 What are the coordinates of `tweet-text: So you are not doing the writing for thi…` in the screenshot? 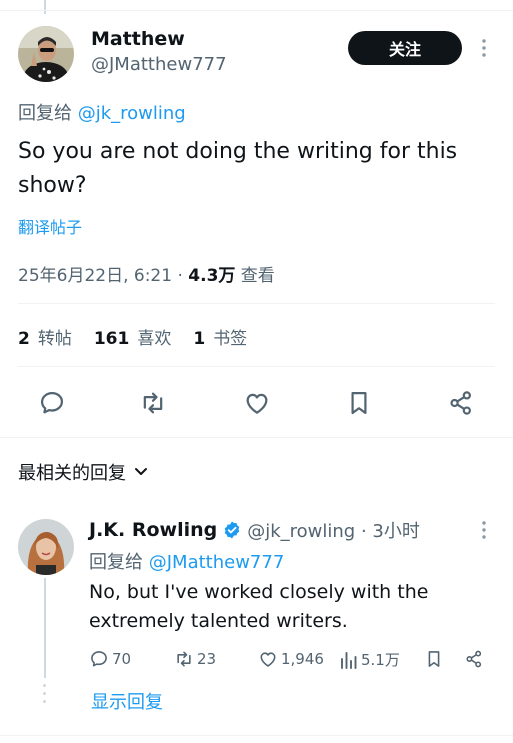 It's located at (258, 169).